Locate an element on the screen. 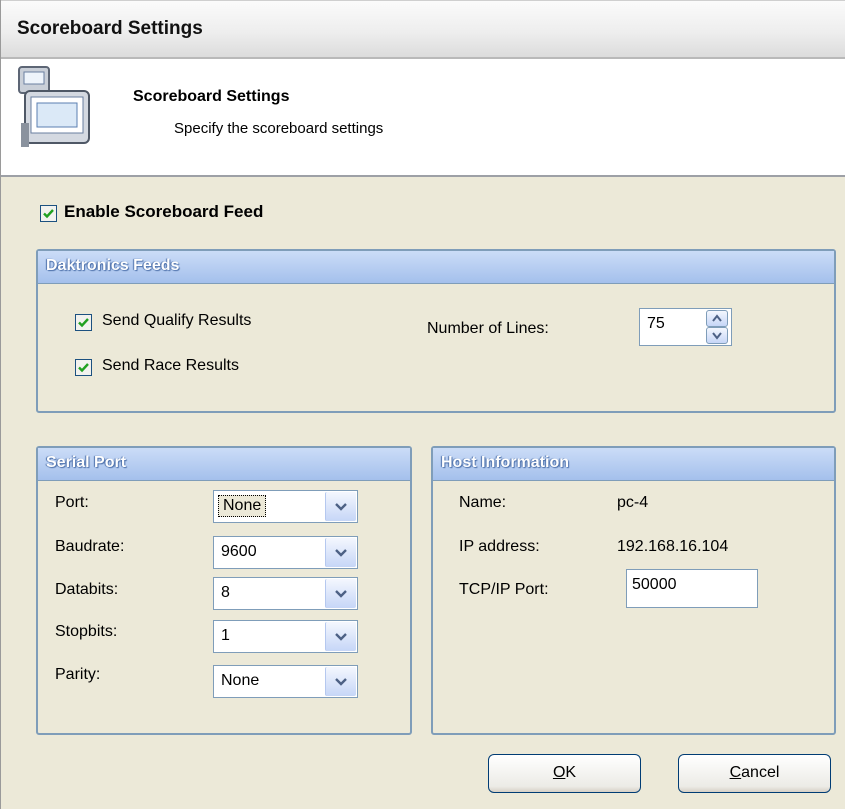 The height and width of the screenshot is (809, 845). baudrate-dropdown-button is located at coordinates (340, 552).